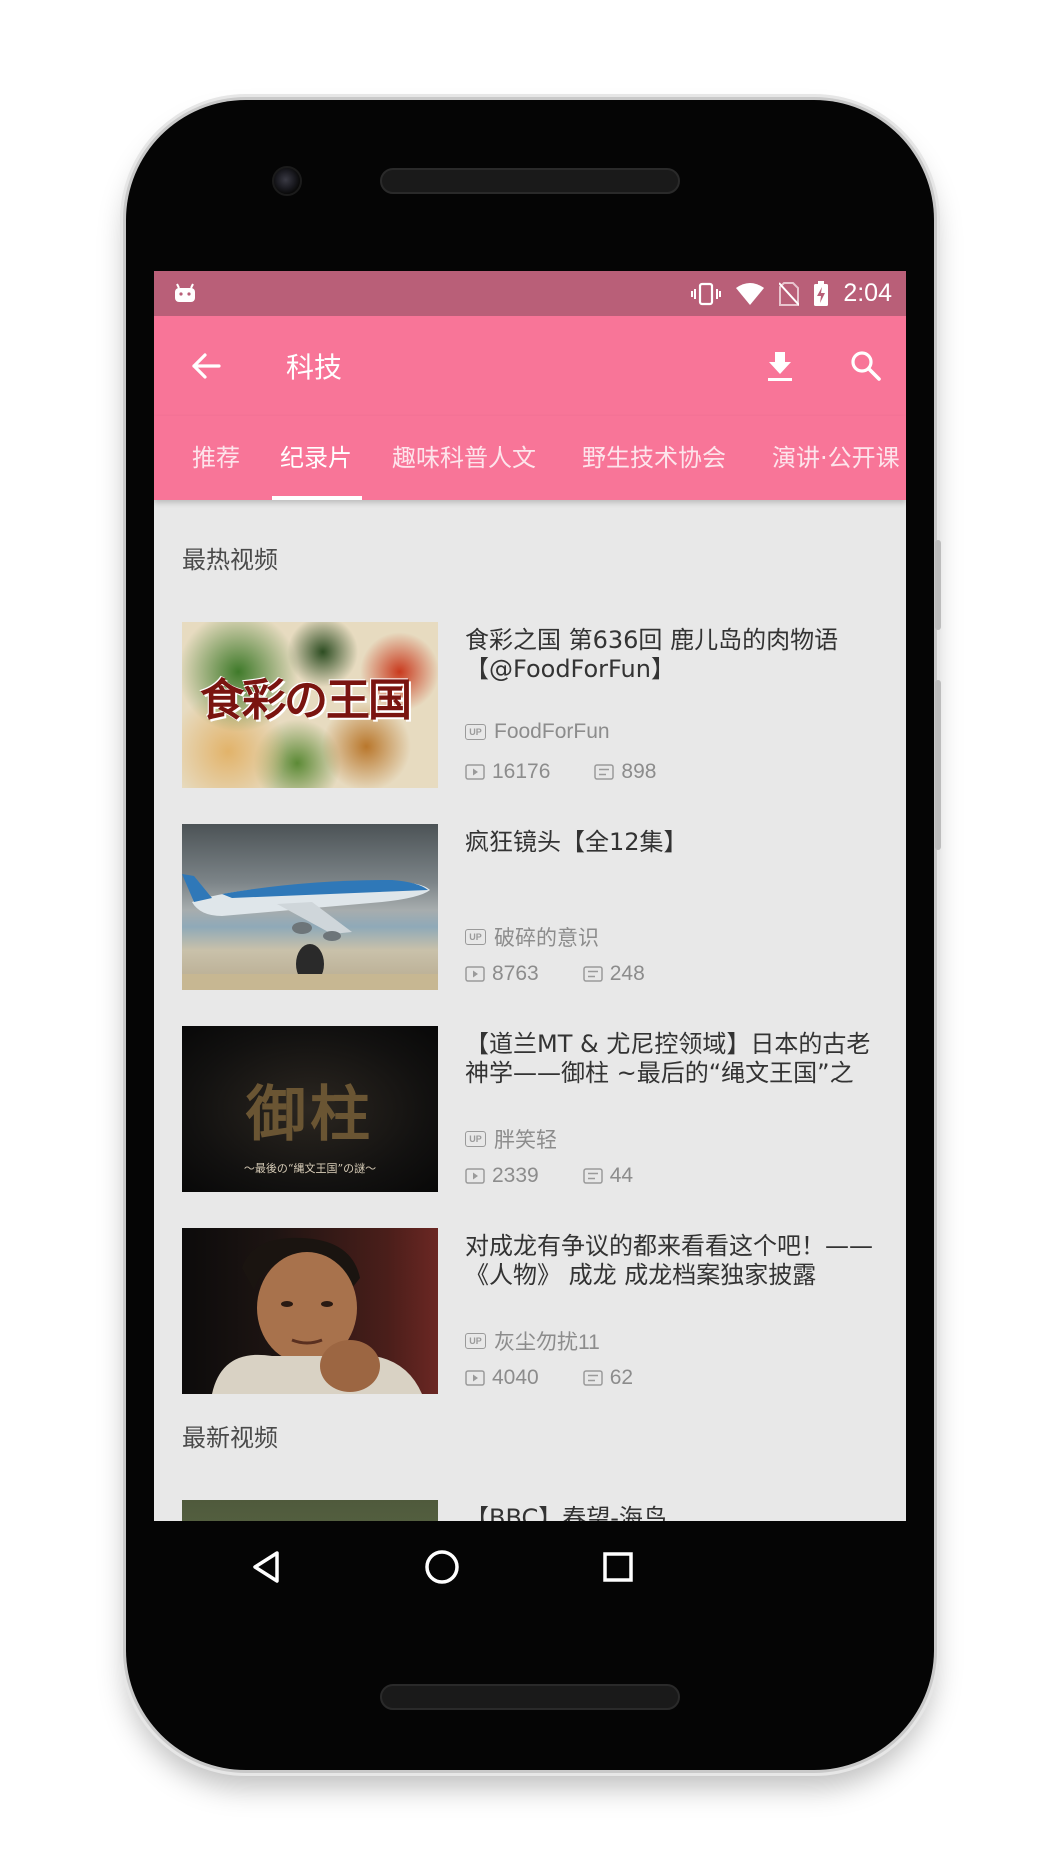 The width and height of the screenshot is (1055, 1875). I want to click on stats-row: 4040 62, so click(567, 1378).